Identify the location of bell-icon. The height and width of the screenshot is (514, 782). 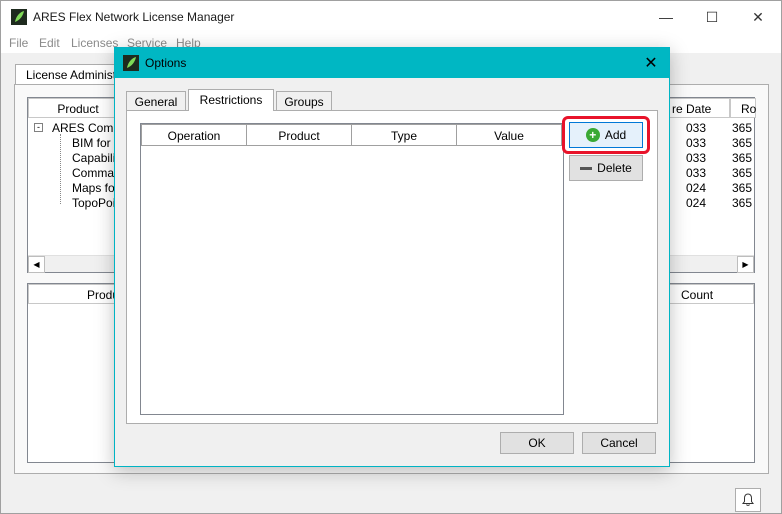
(748, 499).